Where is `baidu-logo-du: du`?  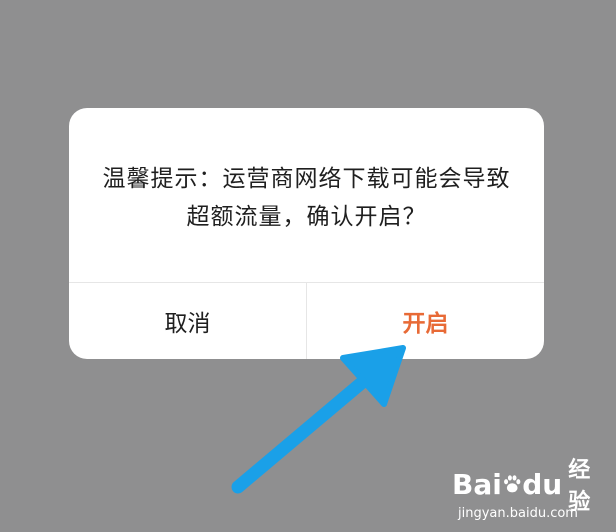 baidu-logo-du: du is located at coordinates (542, 484).